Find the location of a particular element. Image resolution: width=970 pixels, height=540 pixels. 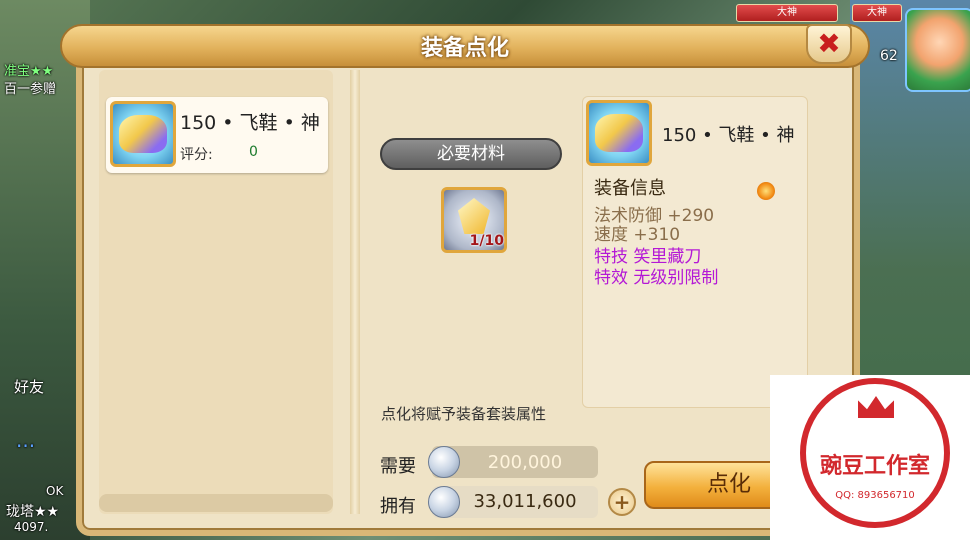

material-slot: 1/10 is located at coordinates (474, 220).